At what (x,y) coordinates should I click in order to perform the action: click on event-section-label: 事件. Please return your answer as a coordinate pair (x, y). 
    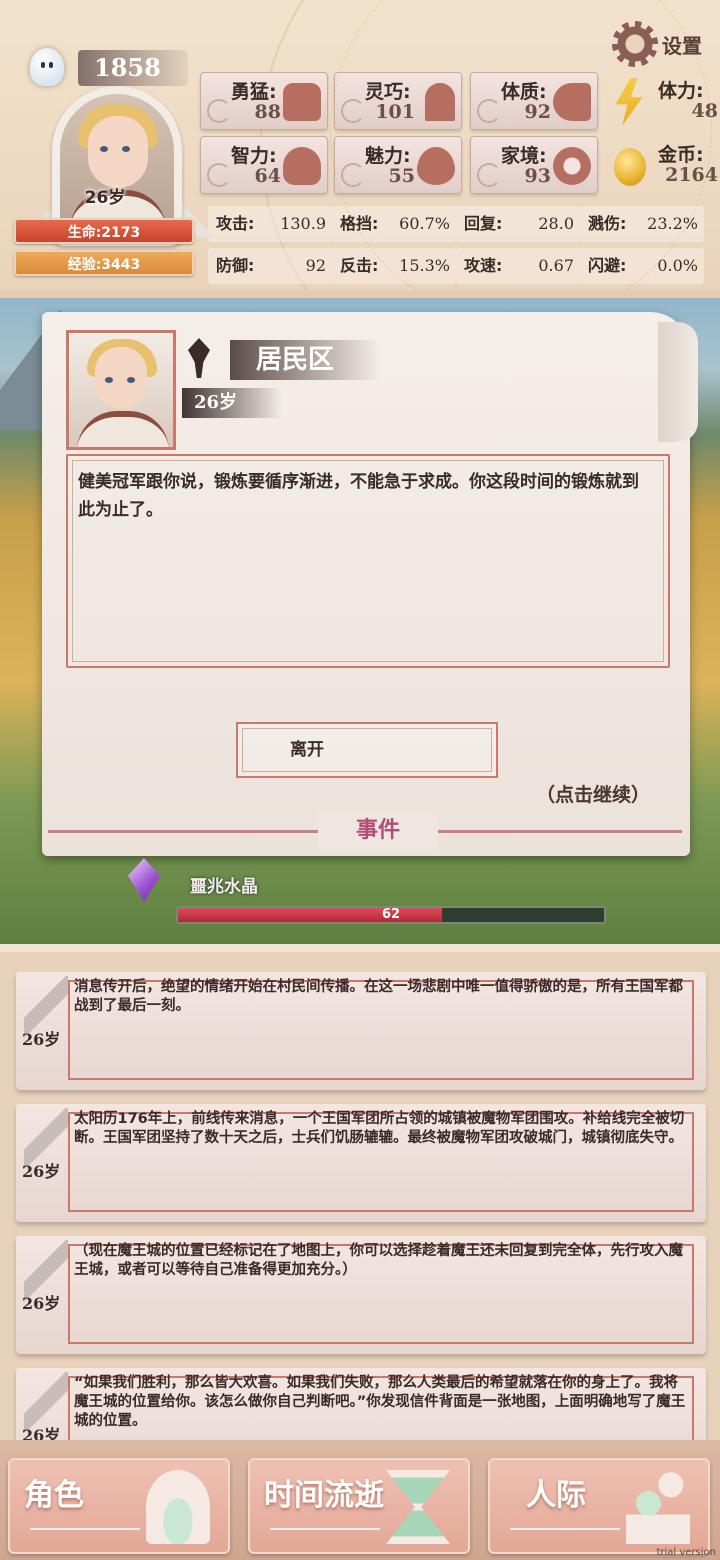
    Looking at the image, I should click on (378, 831).